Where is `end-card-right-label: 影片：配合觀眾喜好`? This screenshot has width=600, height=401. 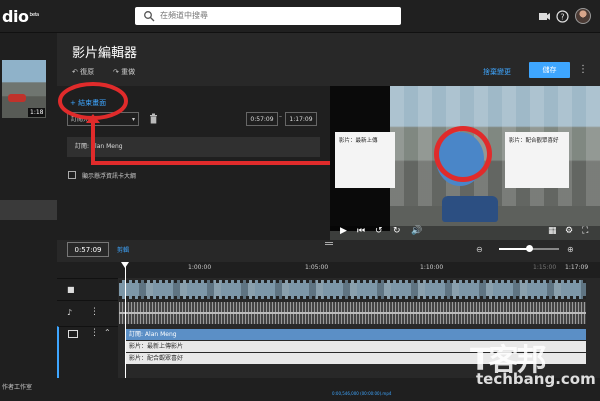 end-card-right-label: 影片：配合觀眾喜好 is located at coordinates (534, 141).